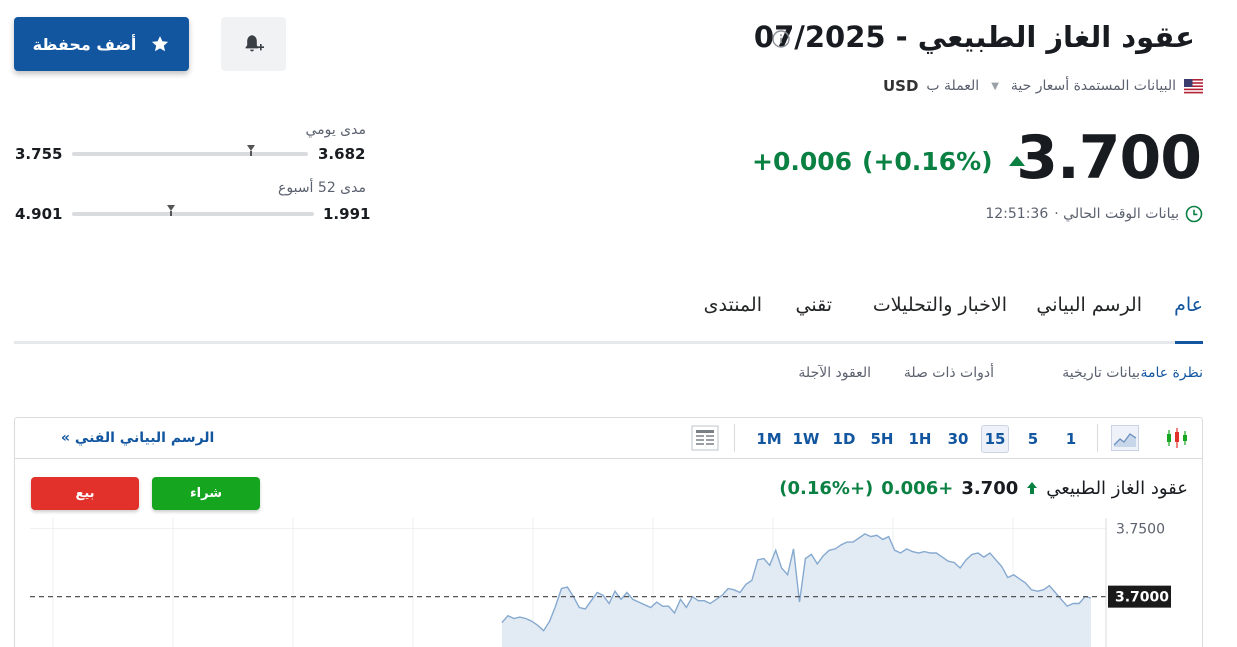  I want to click on price-change: +0.006 (+0.16%), so click(888, 161).